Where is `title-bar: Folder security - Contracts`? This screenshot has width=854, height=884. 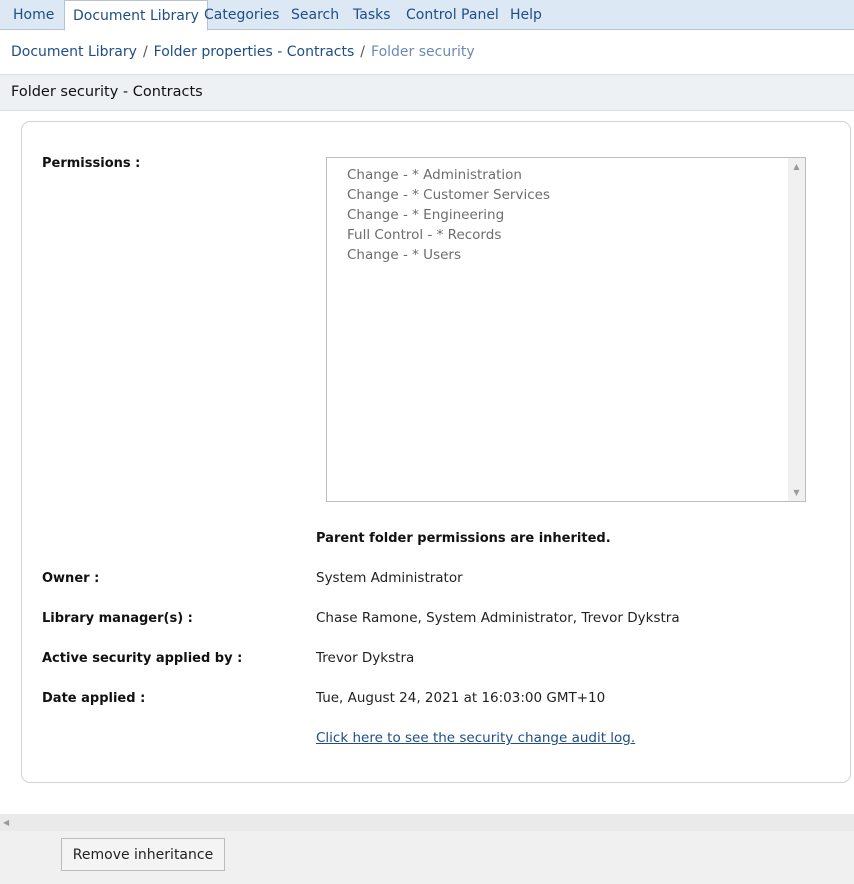 title-bar: Folder security - Contracts is located at coordinates (427, 92).